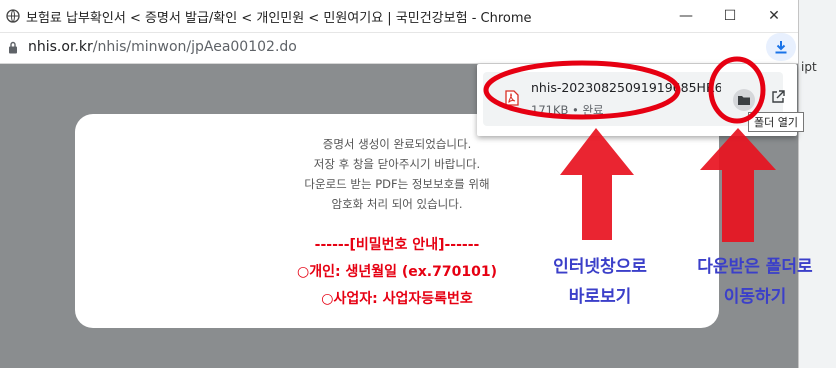 Image resolution: width=836 pixels, height=368 pixels. I want to click on url-host: nhis.or.kr, so click(60, 47).